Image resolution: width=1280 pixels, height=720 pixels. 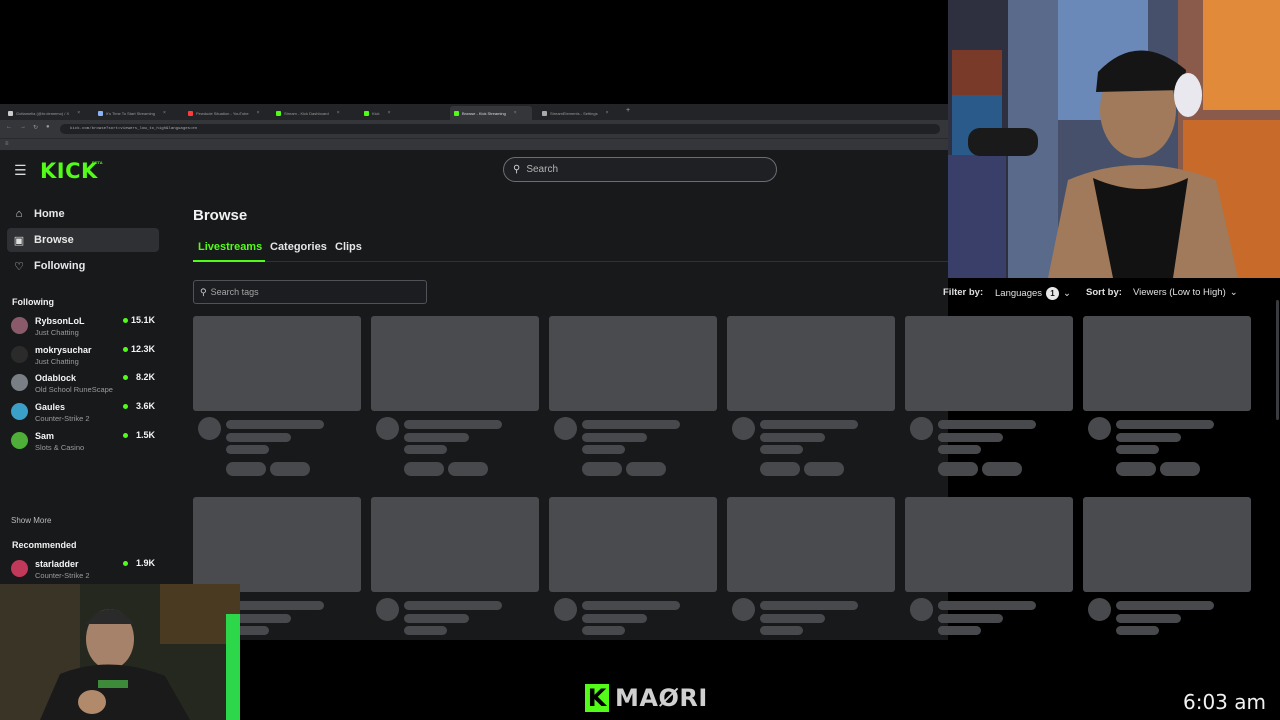 What do you see at coordinates (20, 170) in the screenshot?
I see `menu-icon: ☰` at bounding box center [20, 170].